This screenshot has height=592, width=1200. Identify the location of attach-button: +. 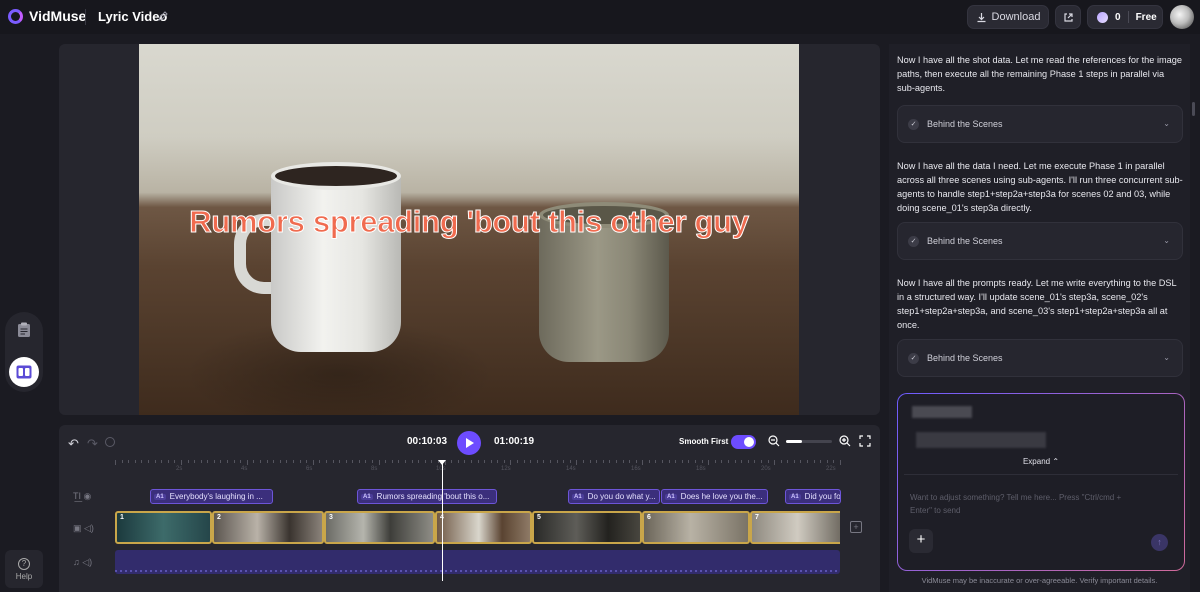
(921, 541).